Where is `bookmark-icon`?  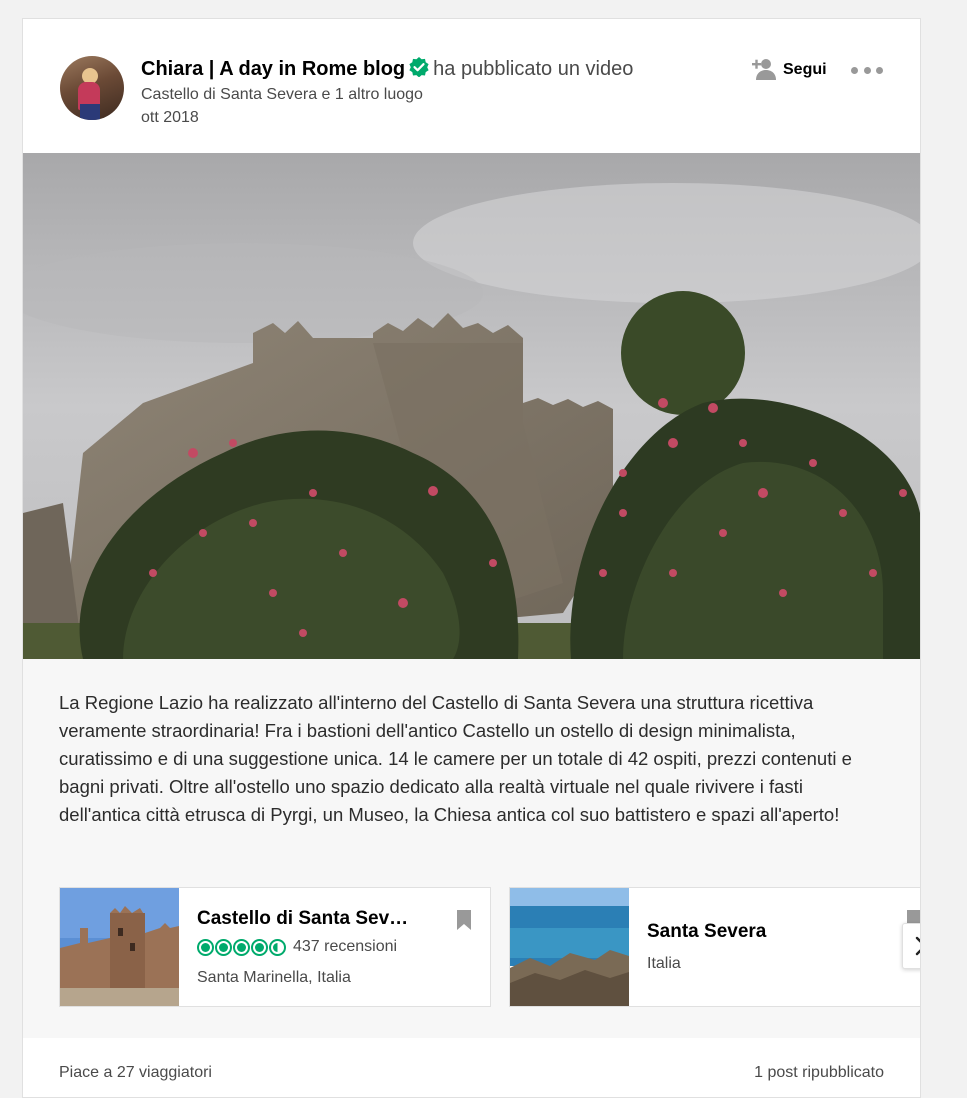
bookmark-icon is located at coordinates (464, 920).